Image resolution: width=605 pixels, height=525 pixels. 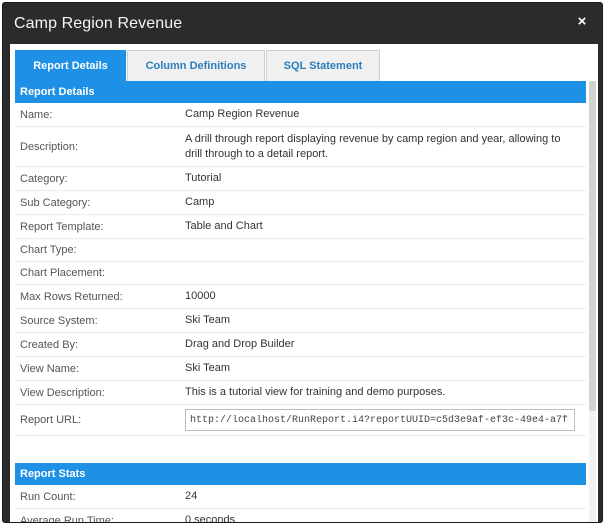 What do you see at coordinates (224, 226) in the screenshot?
I see `detail-value: Table and Chart` at bounding box center [224, 226].